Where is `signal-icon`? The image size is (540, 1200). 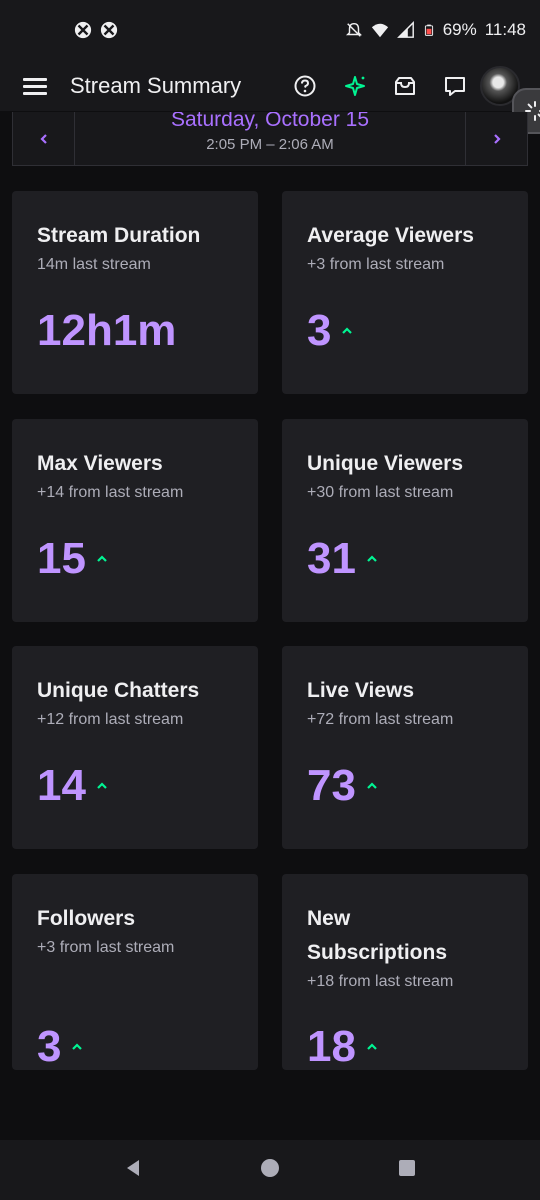
signal-icon is located at coordinates (405, 29).